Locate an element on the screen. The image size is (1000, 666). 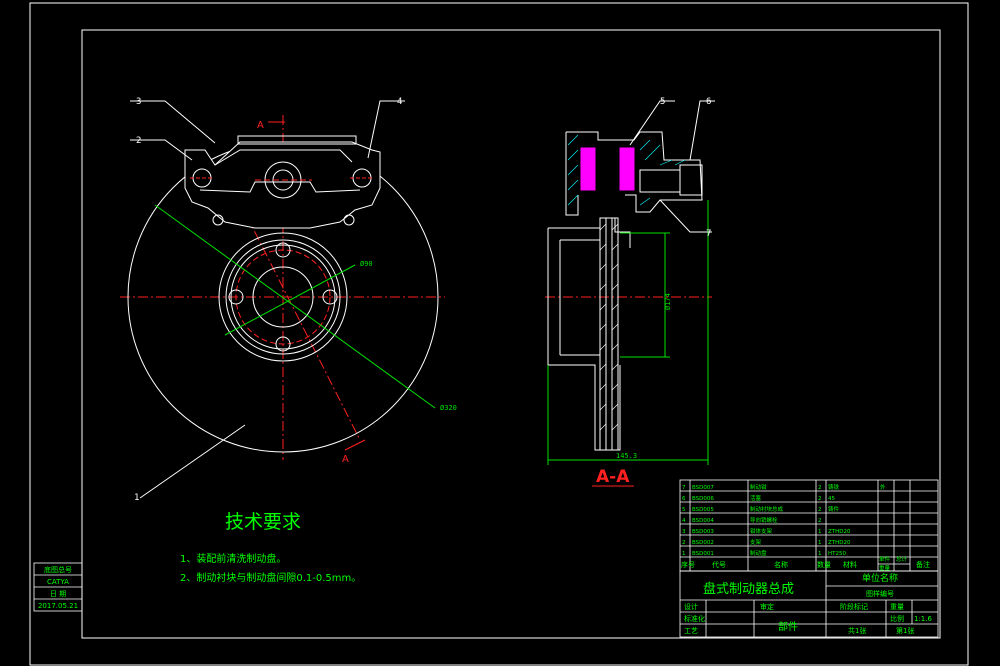
bom-cell-material: 45 is located at coordinates (831, 499).